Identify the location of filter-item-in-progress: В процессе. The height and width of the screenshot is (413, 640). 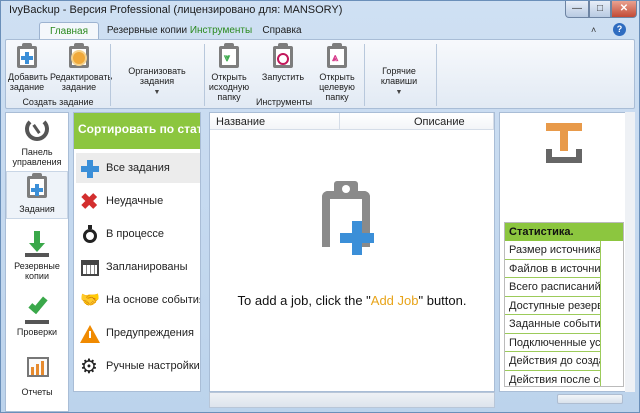
(138, 234).